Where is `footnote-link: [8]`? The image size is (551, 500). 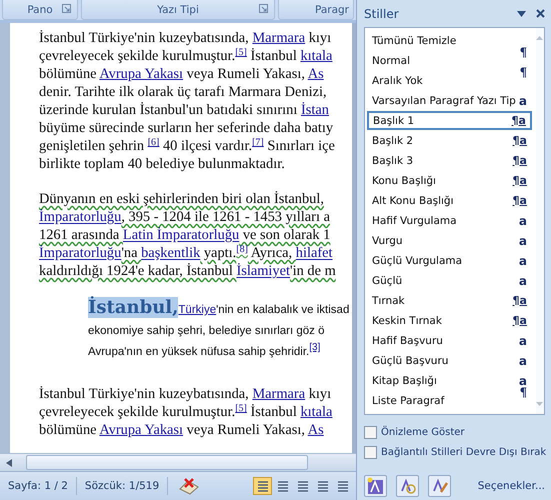 footnote-link: [8] is located at coordinates (242, 249).